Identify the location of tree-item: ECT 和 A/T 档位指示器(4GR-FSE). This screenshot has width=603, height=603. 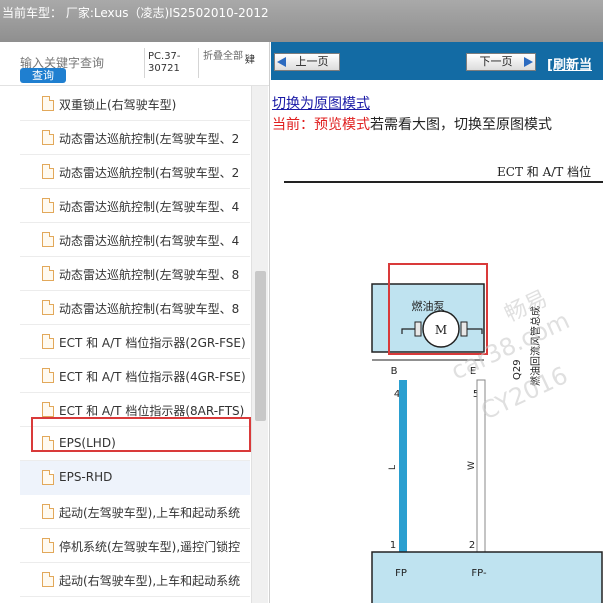
(135, 376).